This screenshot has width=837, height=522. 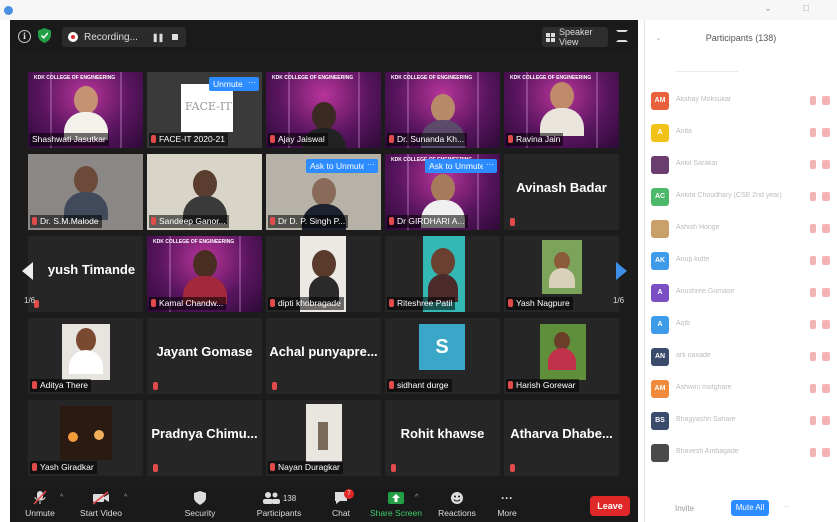 I want to click on chat-button: 7 Chat, so click(x=341, y=505).